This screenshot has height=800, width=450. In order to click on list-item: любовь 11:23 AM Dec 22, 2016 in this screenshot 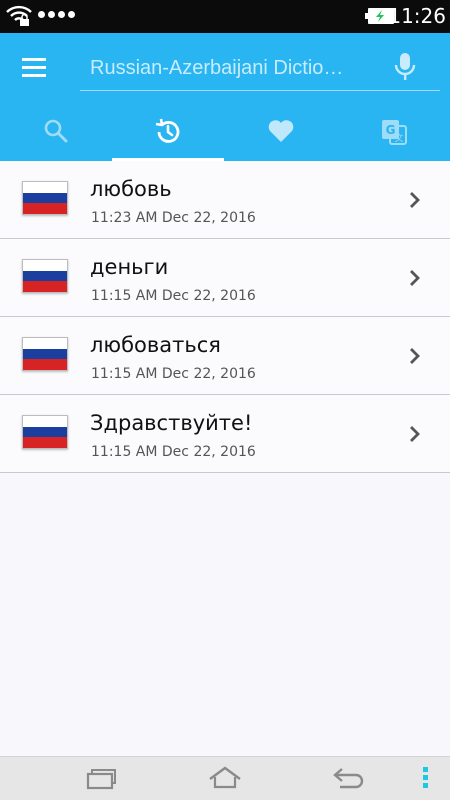, I will do `click(225, 200)`.